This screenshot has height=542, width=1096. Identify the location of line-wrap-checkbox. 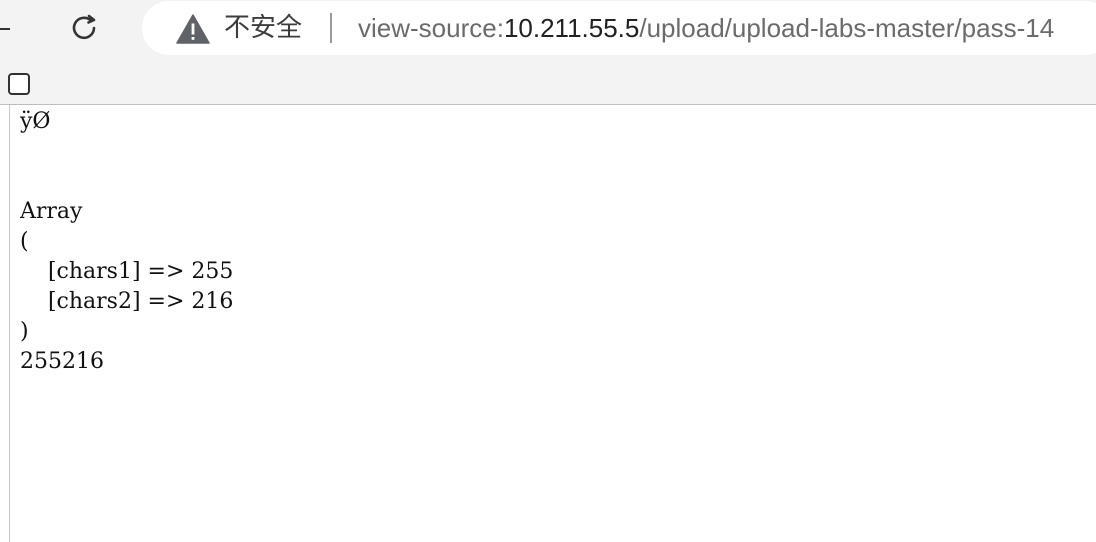
(19, 84).